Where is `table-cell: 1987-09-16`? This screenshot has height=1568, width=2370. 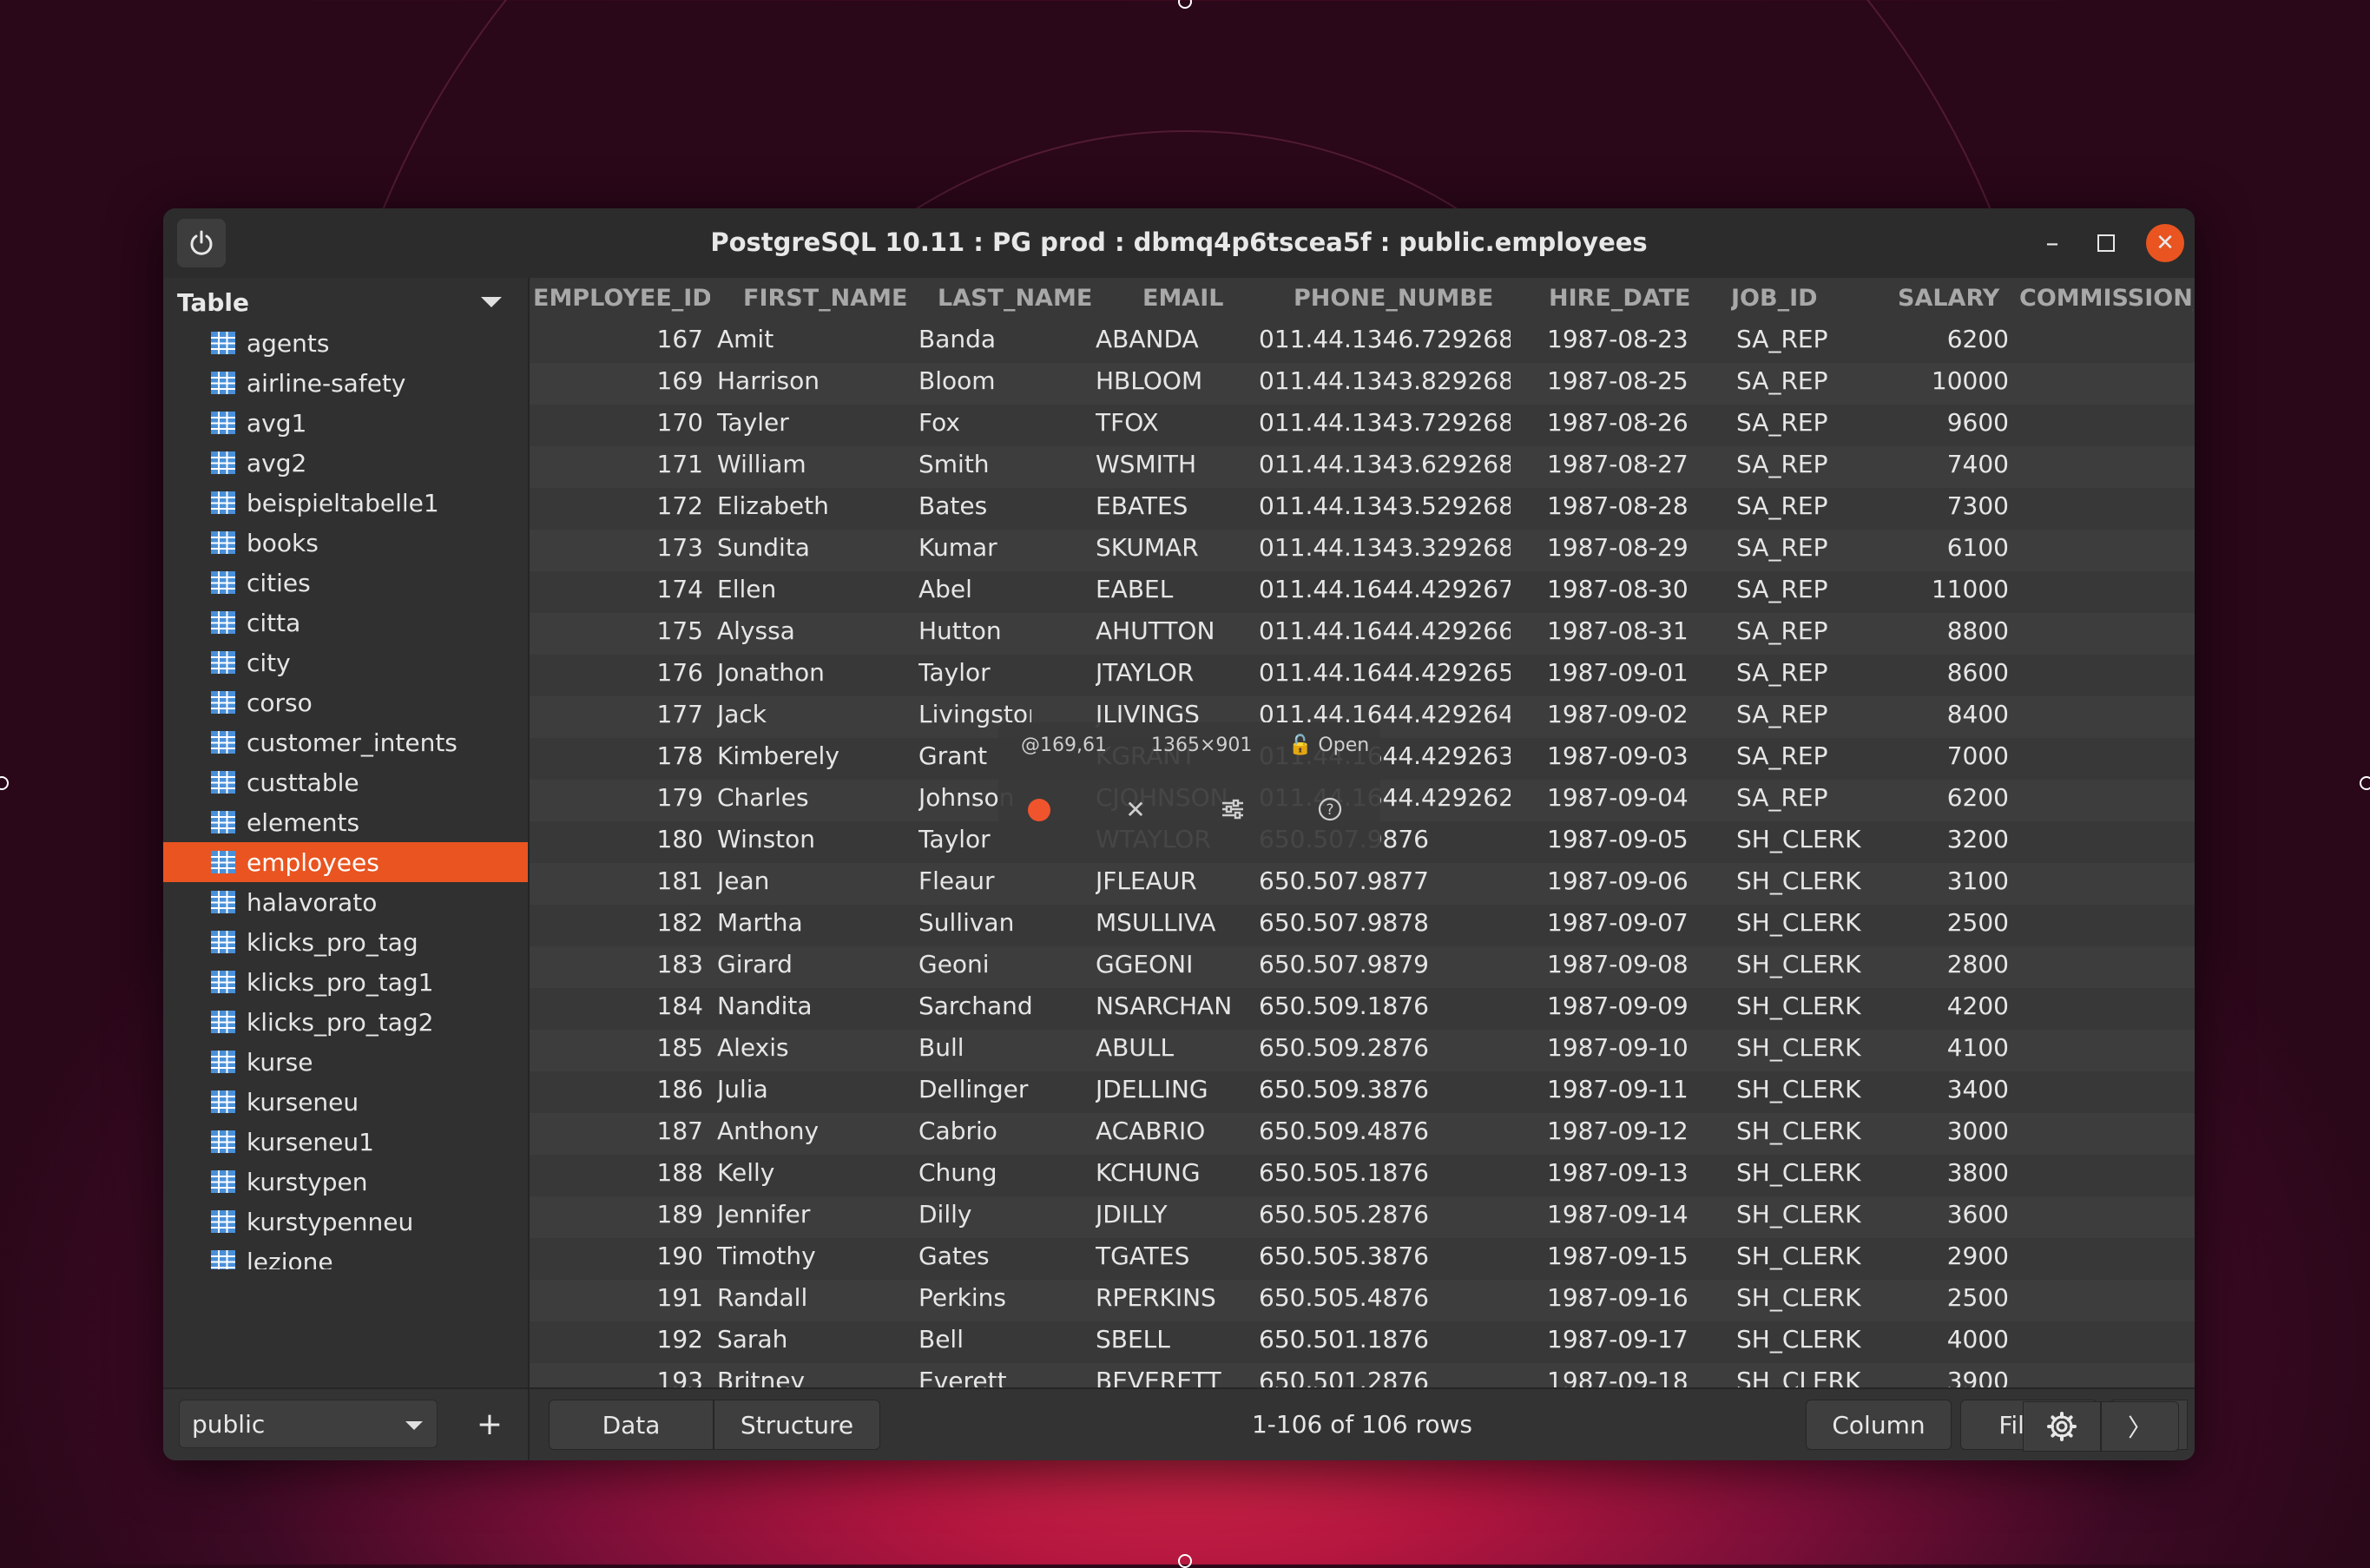
table-cell: 1987-09-16 is located at coordinates (1629, 1300).